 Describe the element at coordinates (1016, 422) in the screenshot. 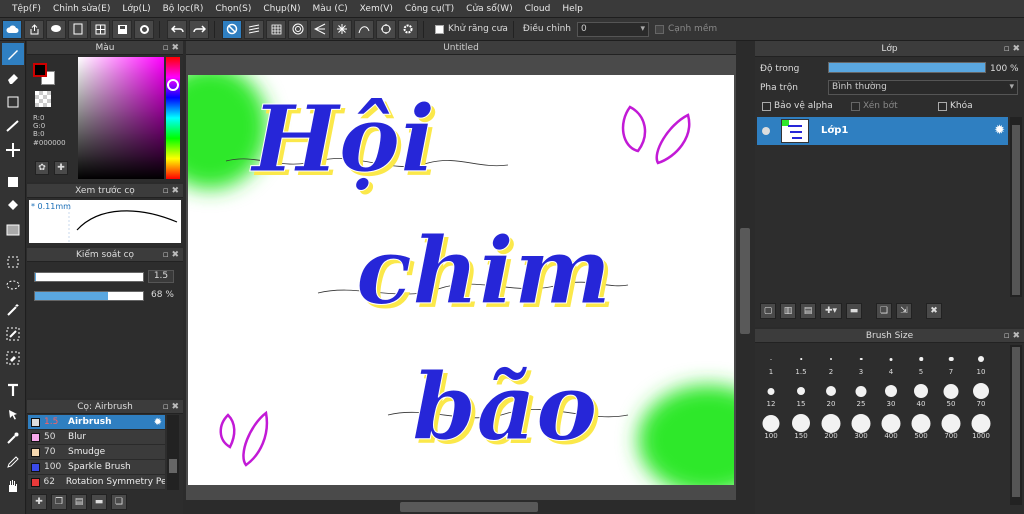

I see `brush-size-scroll-thumb` at that location.